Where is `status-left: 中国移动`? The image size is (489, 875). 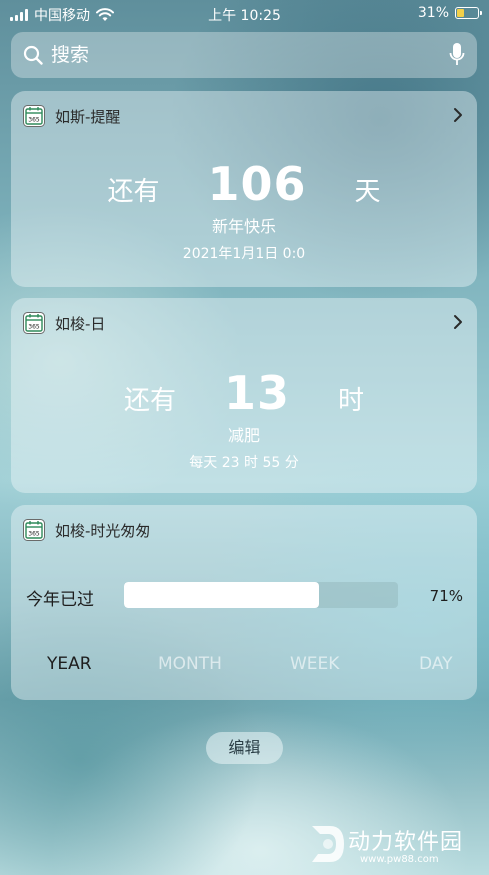
status-left: 中国移动 is located at coordinates (62, 15).